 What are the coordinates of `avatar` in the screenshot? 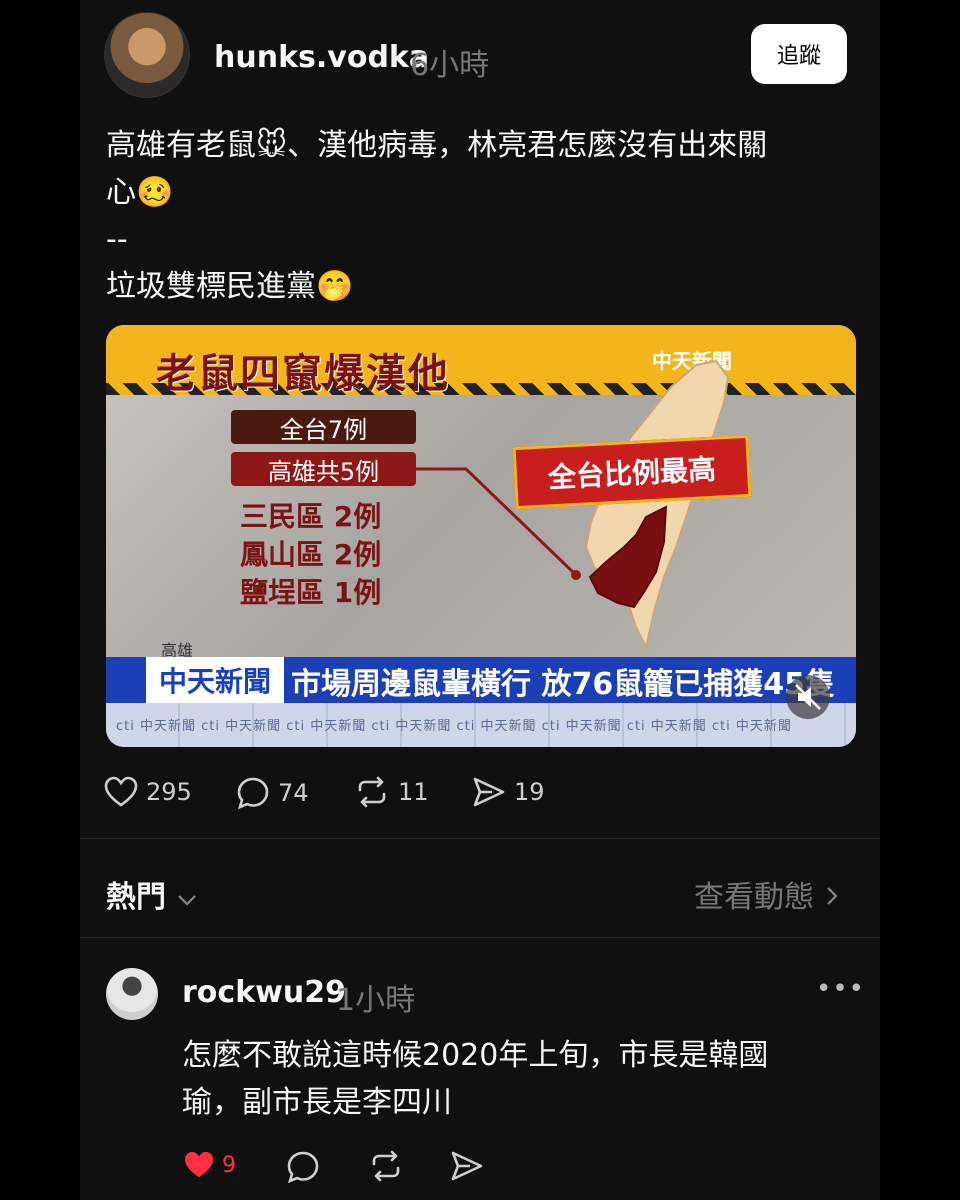 It's located at (147, 55).